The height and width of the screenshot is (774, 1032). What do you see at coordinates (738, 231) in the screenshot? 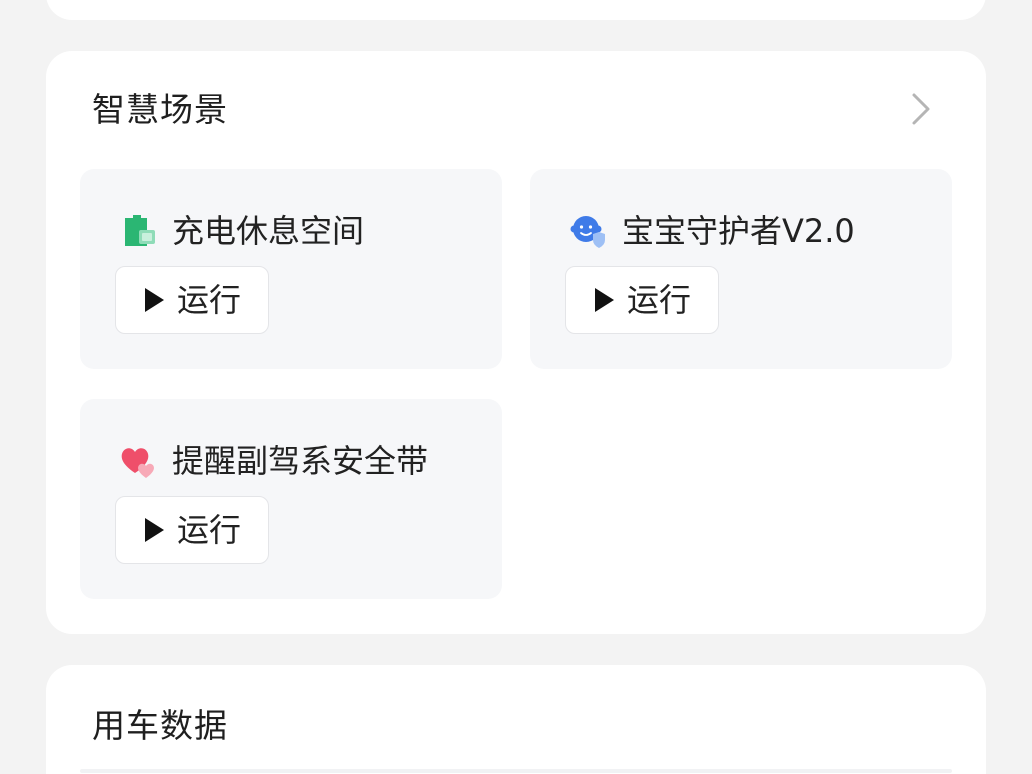
I see `scene-name: 宝宝守护者V2.0` at bounding box center [738, 231].